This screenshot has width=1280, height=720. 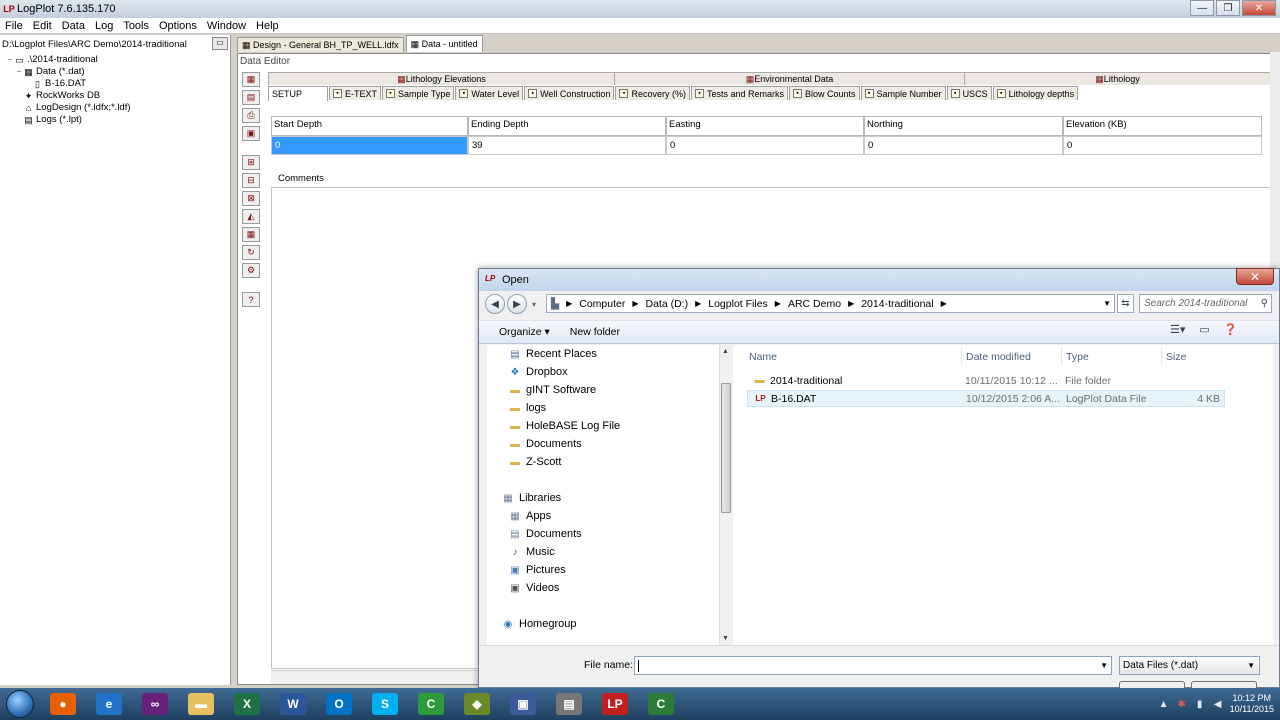 What do you see at coordinates (897, 304) in the screenshot?
I see `breadcrumb-item: 2014-traditional` at bounding box center [897, 304].